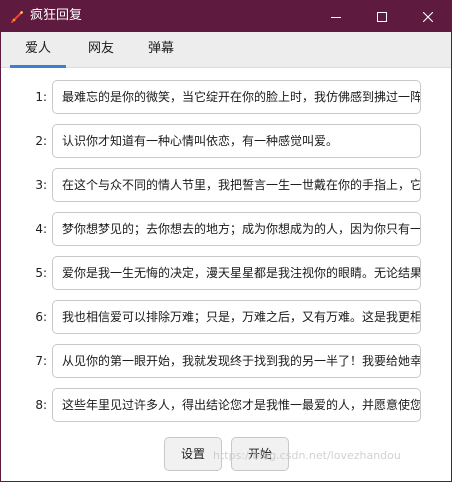 The image size is (452, 482). I want to click on tab-bar: 爱人 网友 弹幕, so click(226, 50).